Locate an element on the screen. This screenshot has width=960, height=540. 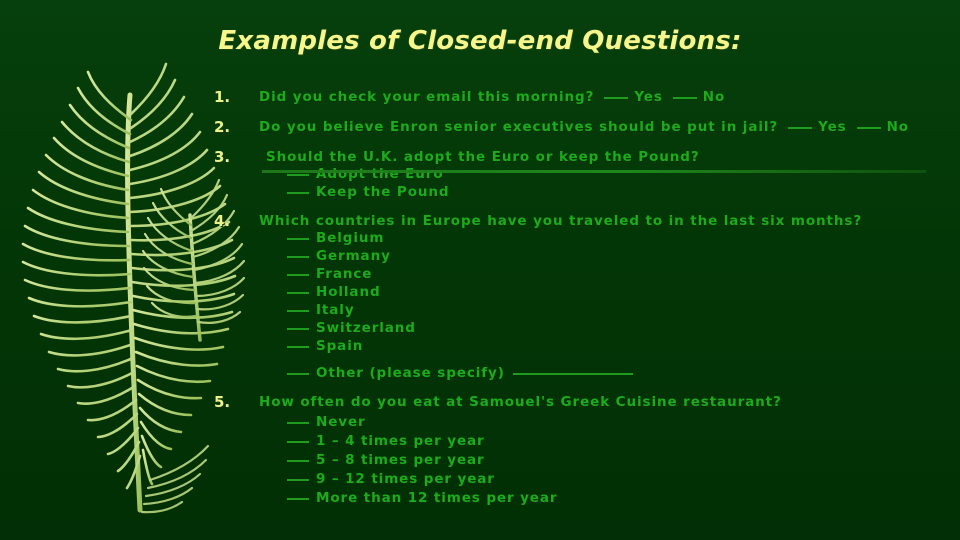
option-row-other: Other (please specify) is located at coordinates (460, 373).